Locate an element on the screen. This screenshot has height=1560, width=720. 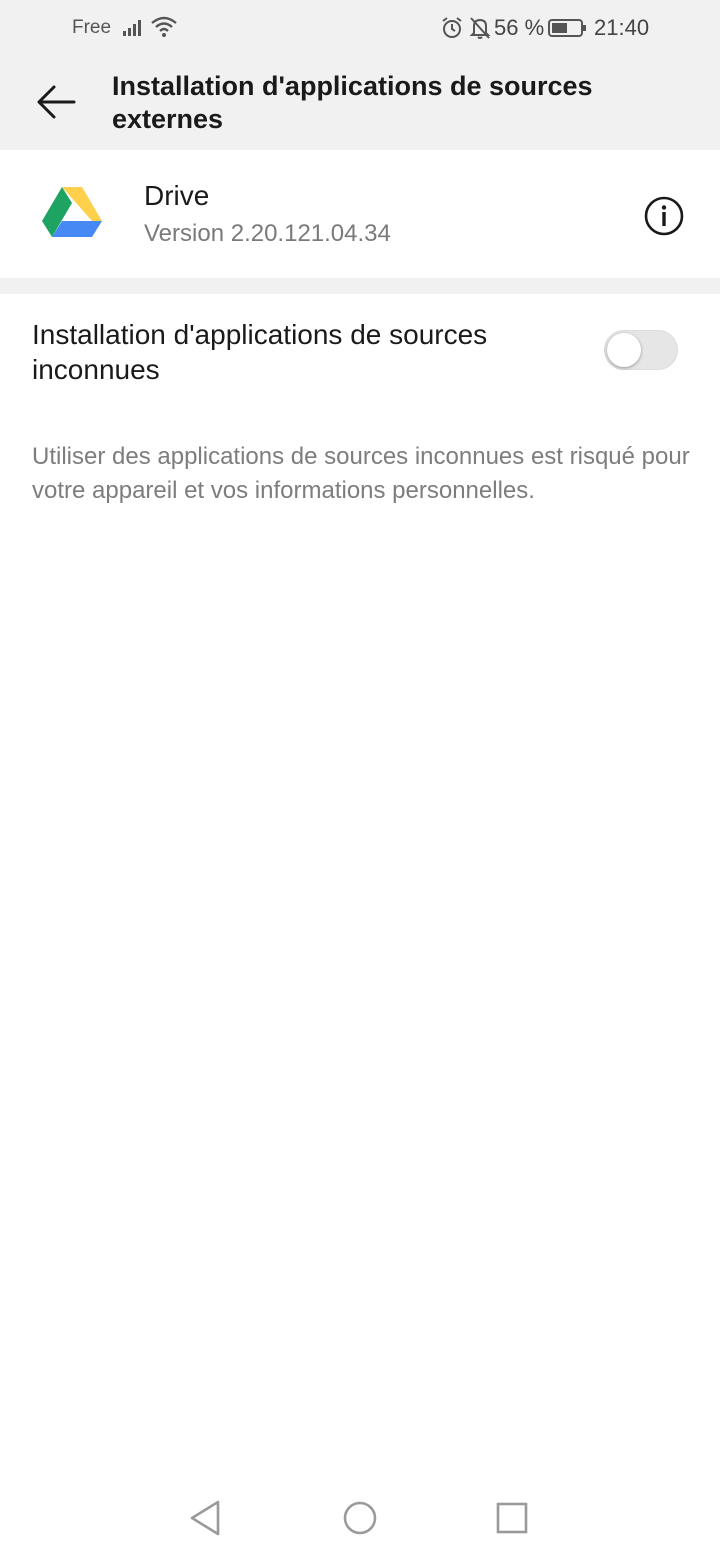
back-button is located at coordinates (56, 102).